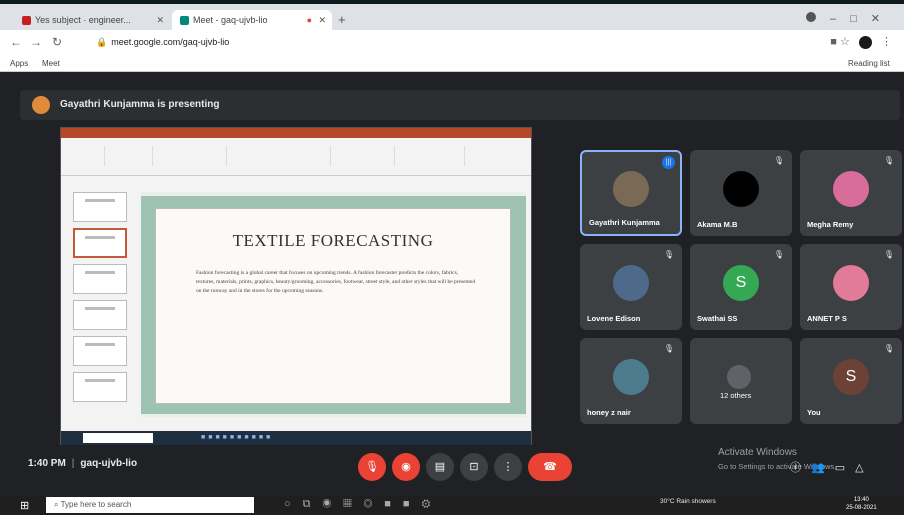  Describe the element at coordinates (757, 452) in the screenshot. I see `activate-title: Activate Windows` at that location.